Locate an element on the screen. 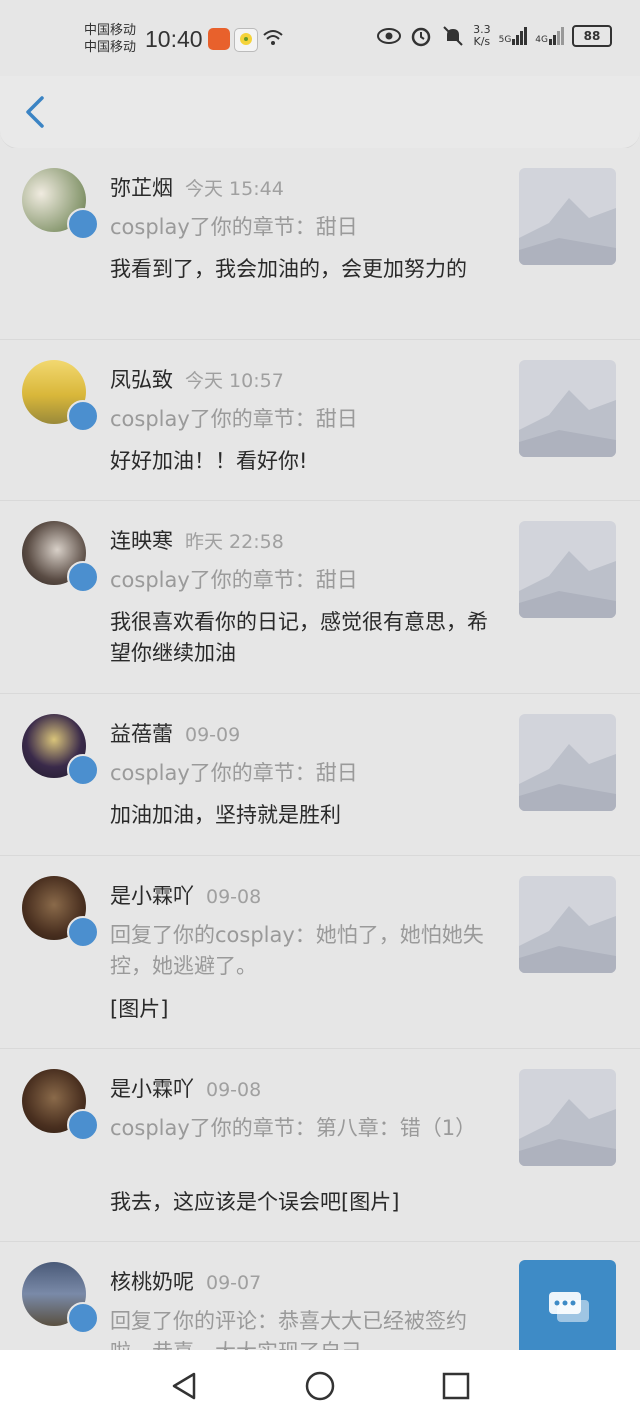 This screenshot has height=1422, width=640. nav-home-icon is located at coordinates (320, 1386).